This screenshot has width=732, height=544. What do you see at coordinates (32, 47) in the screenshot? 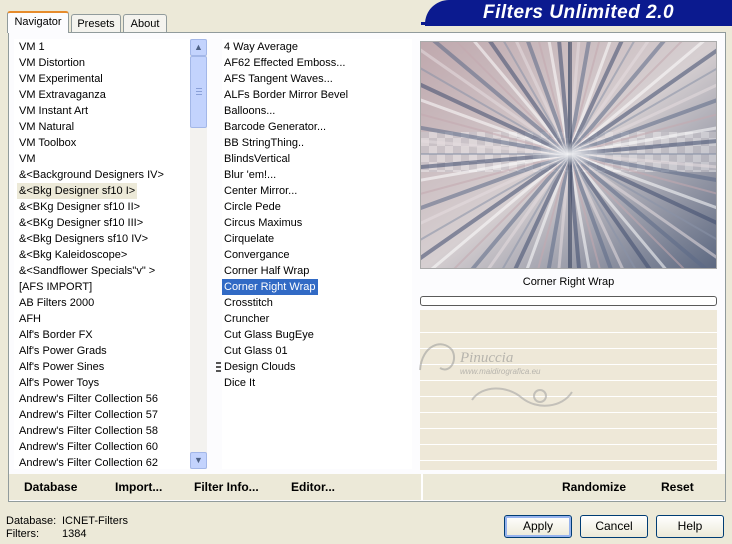
I see `category-item: VM 1` at bounding box center [32, 47].